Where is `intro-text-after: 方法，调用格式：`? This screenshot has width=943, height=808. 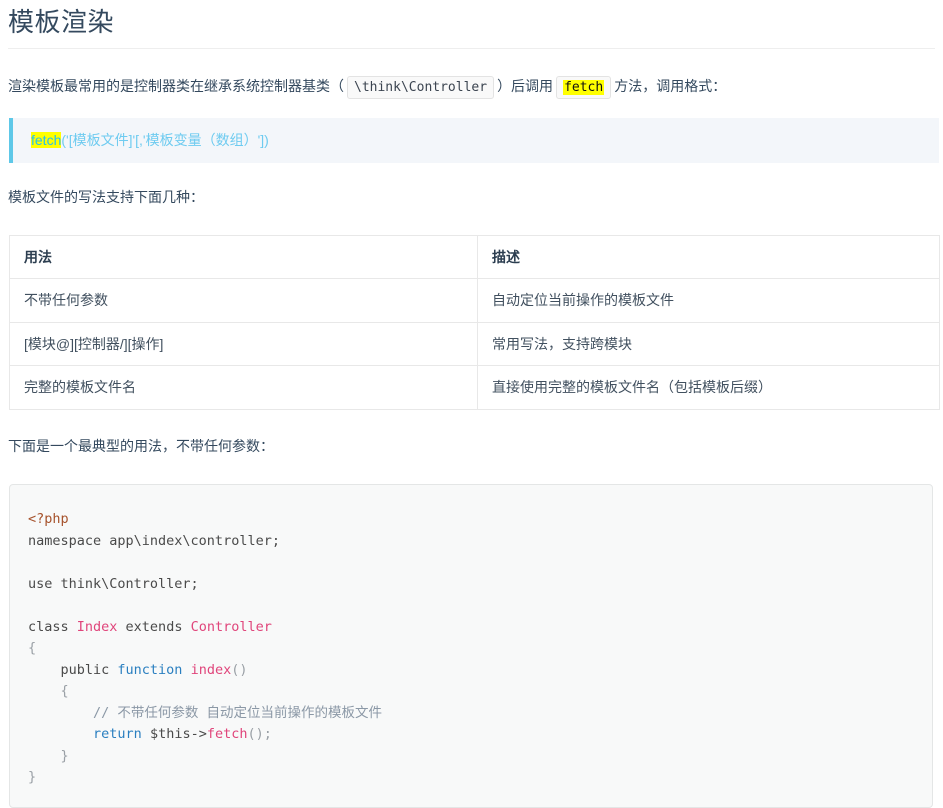
intro-text-after: 方法，调用格式： is located at coordinates (670, 85).